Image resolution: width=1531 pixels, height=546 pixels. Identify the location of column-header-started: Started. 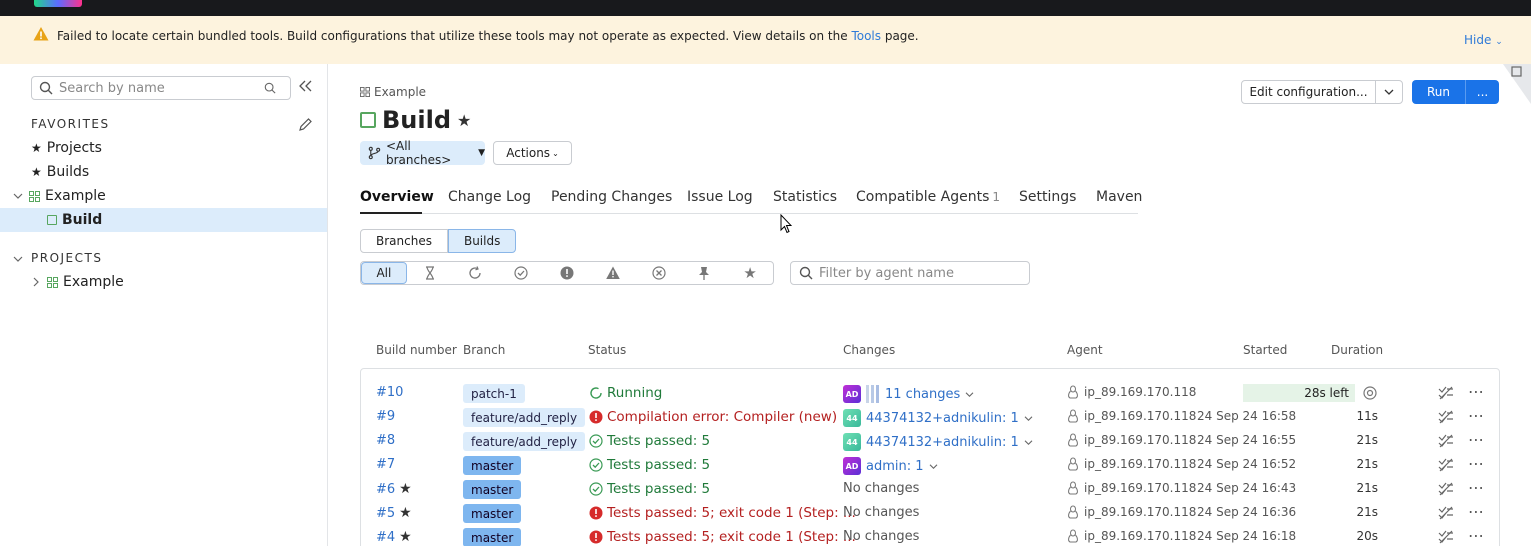
(1265, 350).